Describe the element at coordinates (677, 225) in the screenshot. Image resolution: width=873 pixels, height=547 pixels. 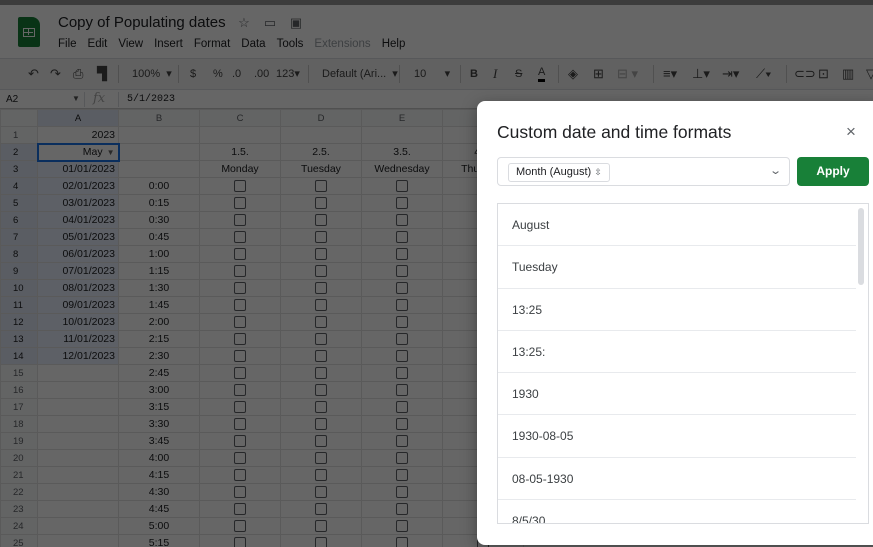
I see `format-option: August` at that location.